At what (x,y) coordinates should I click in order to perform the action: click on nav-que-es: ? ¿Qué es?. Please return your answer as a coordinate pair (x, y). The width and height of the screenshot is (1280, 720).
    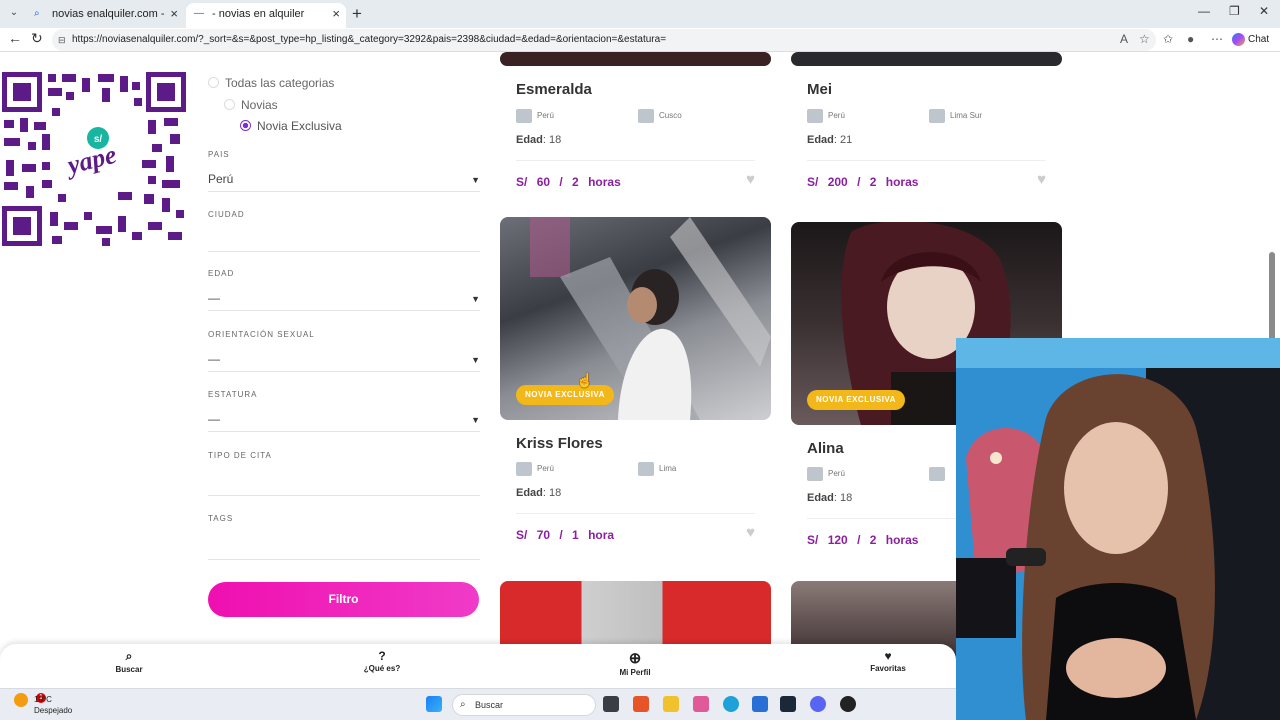
    Looking at the image, I should click on (382, 661).